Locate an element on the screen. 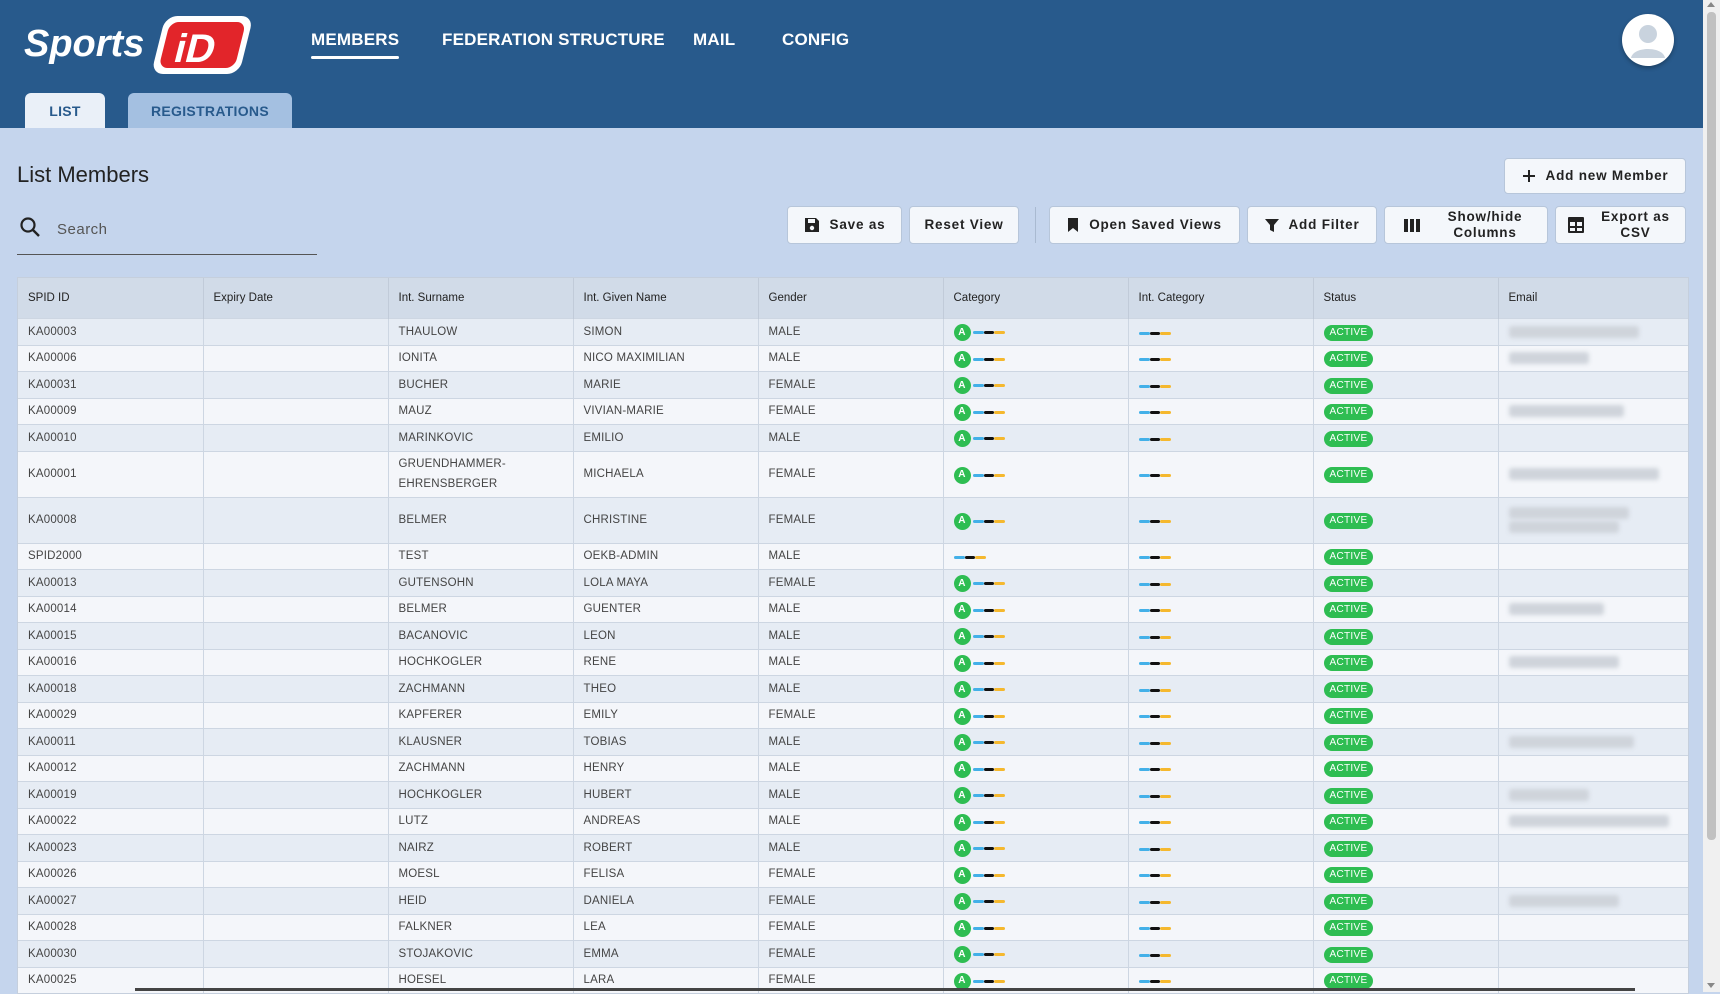 The height and width of the screenshot is (994, 1720). column-header-expiry-date: Expiry Date is located at coordinates (296, 298).